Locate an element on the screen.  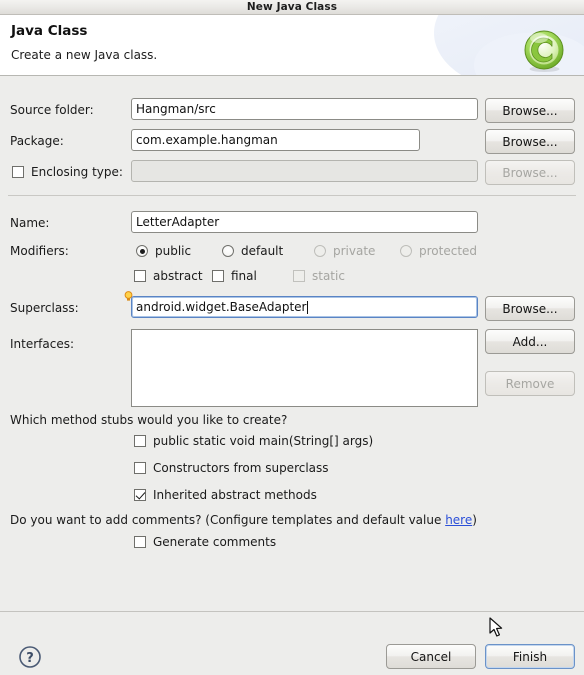
modifier-checkbox-static: static is located at coordinates (319, 276).